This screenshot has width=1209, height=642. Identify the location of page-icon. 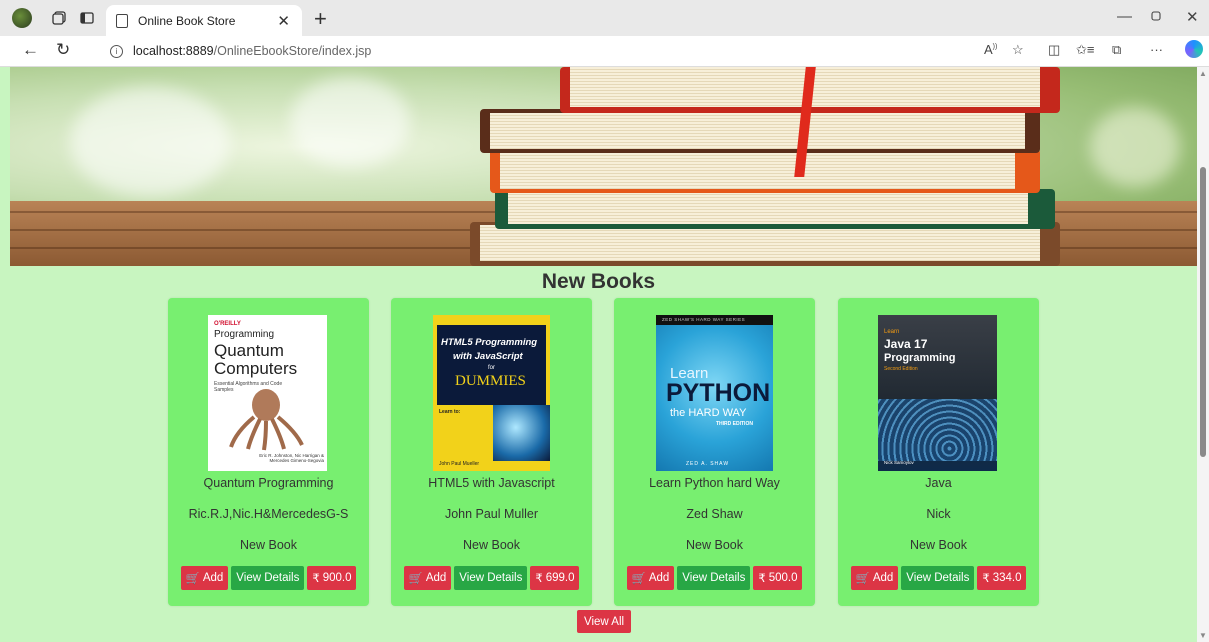
(122, 20).